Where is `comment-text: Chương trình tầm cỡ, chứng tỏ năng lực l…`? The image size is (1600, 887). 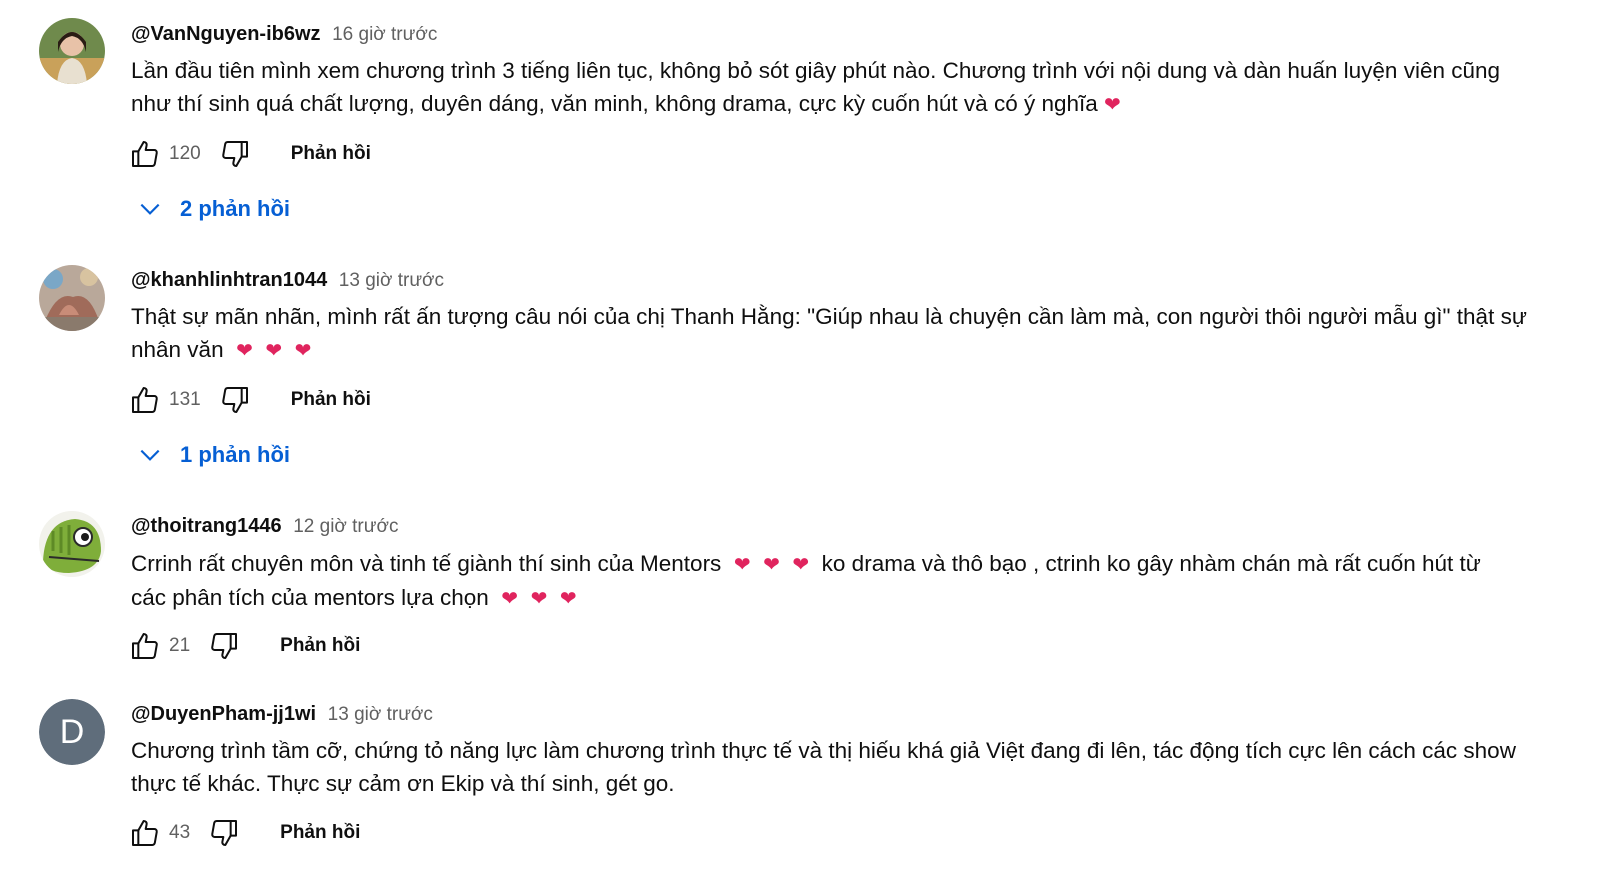
comment-text: Chương trình tầm cỡ, chứng tỏ năng lực l… is located at coordinates (841, 767).